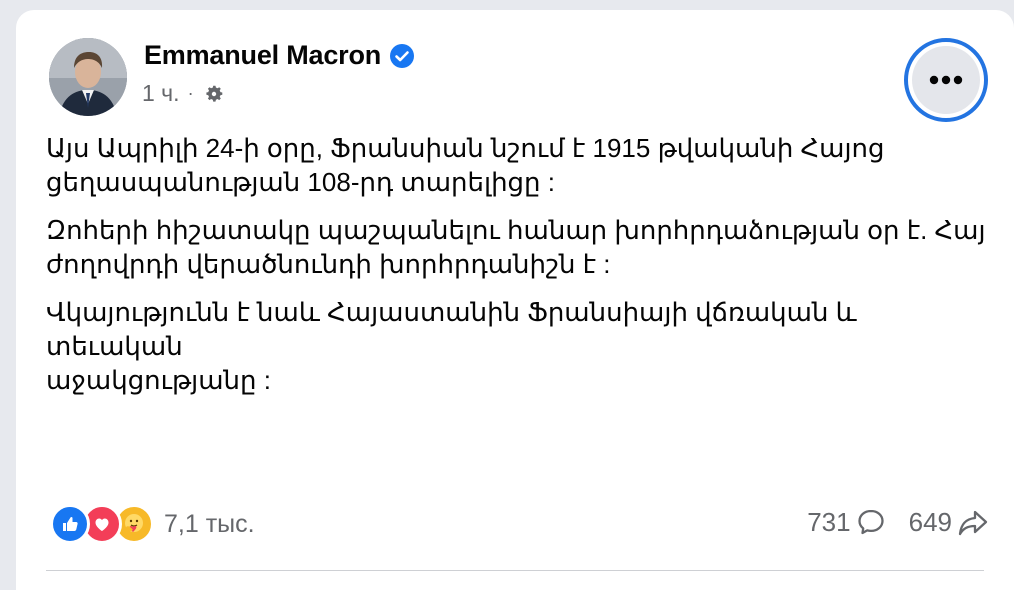  Describe the element at coordinates (930, 521) in the screenshot. I see `shares-count: 649` at that location.